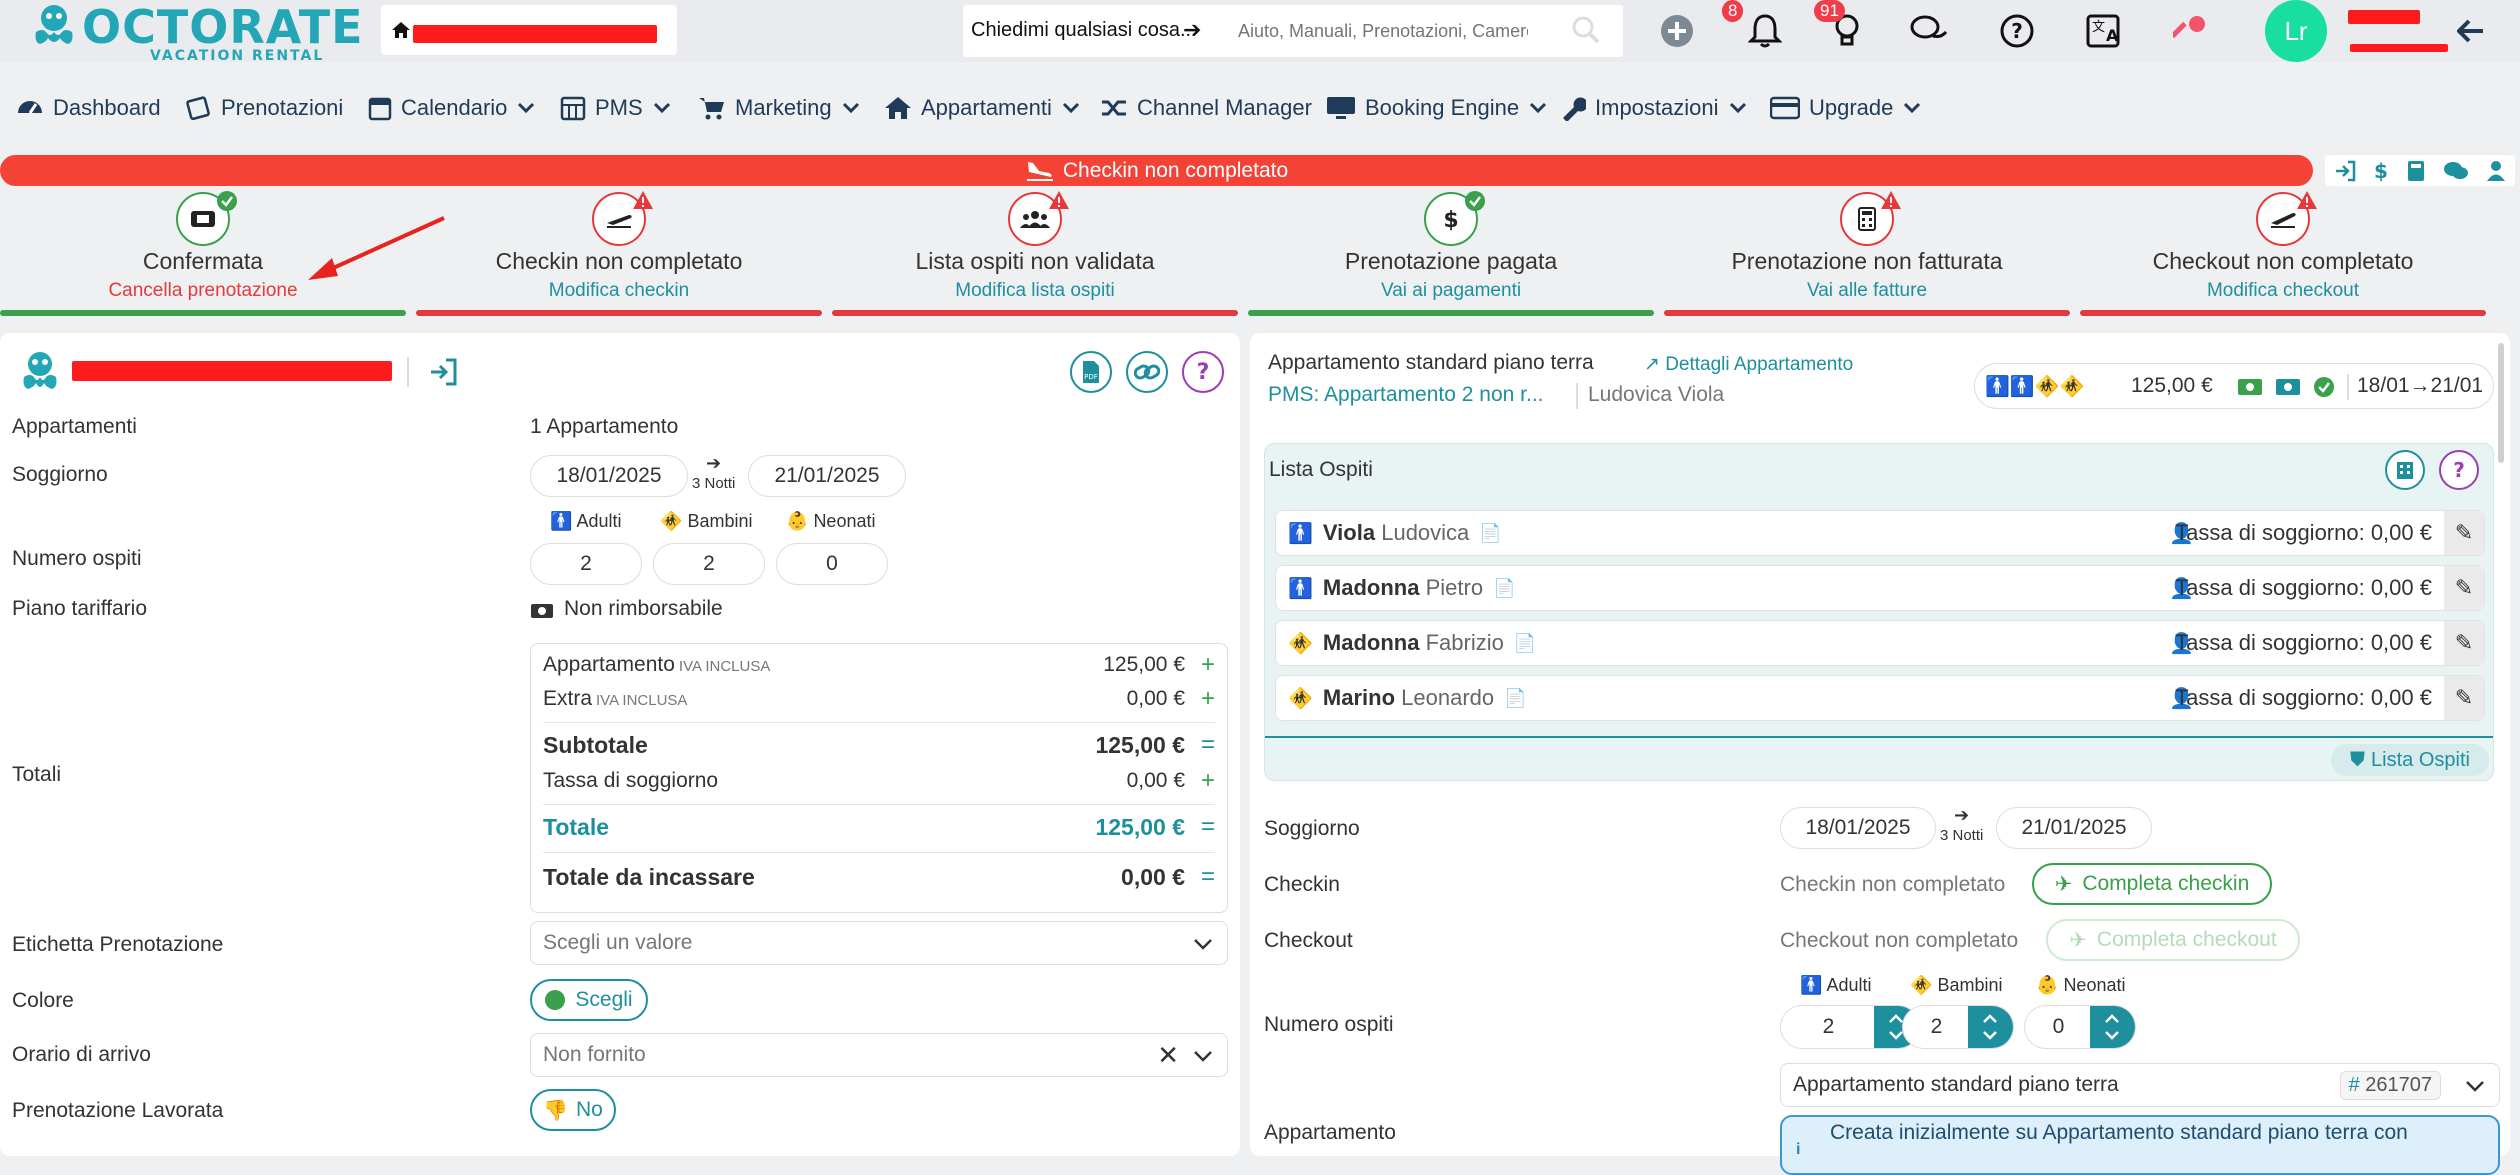 The height and width of the screenshot is (1175, 2520). What do you see at coordinates (2501, 403) in the screenshot?
I see `scrollbar` at bounding box center [2501, 403].